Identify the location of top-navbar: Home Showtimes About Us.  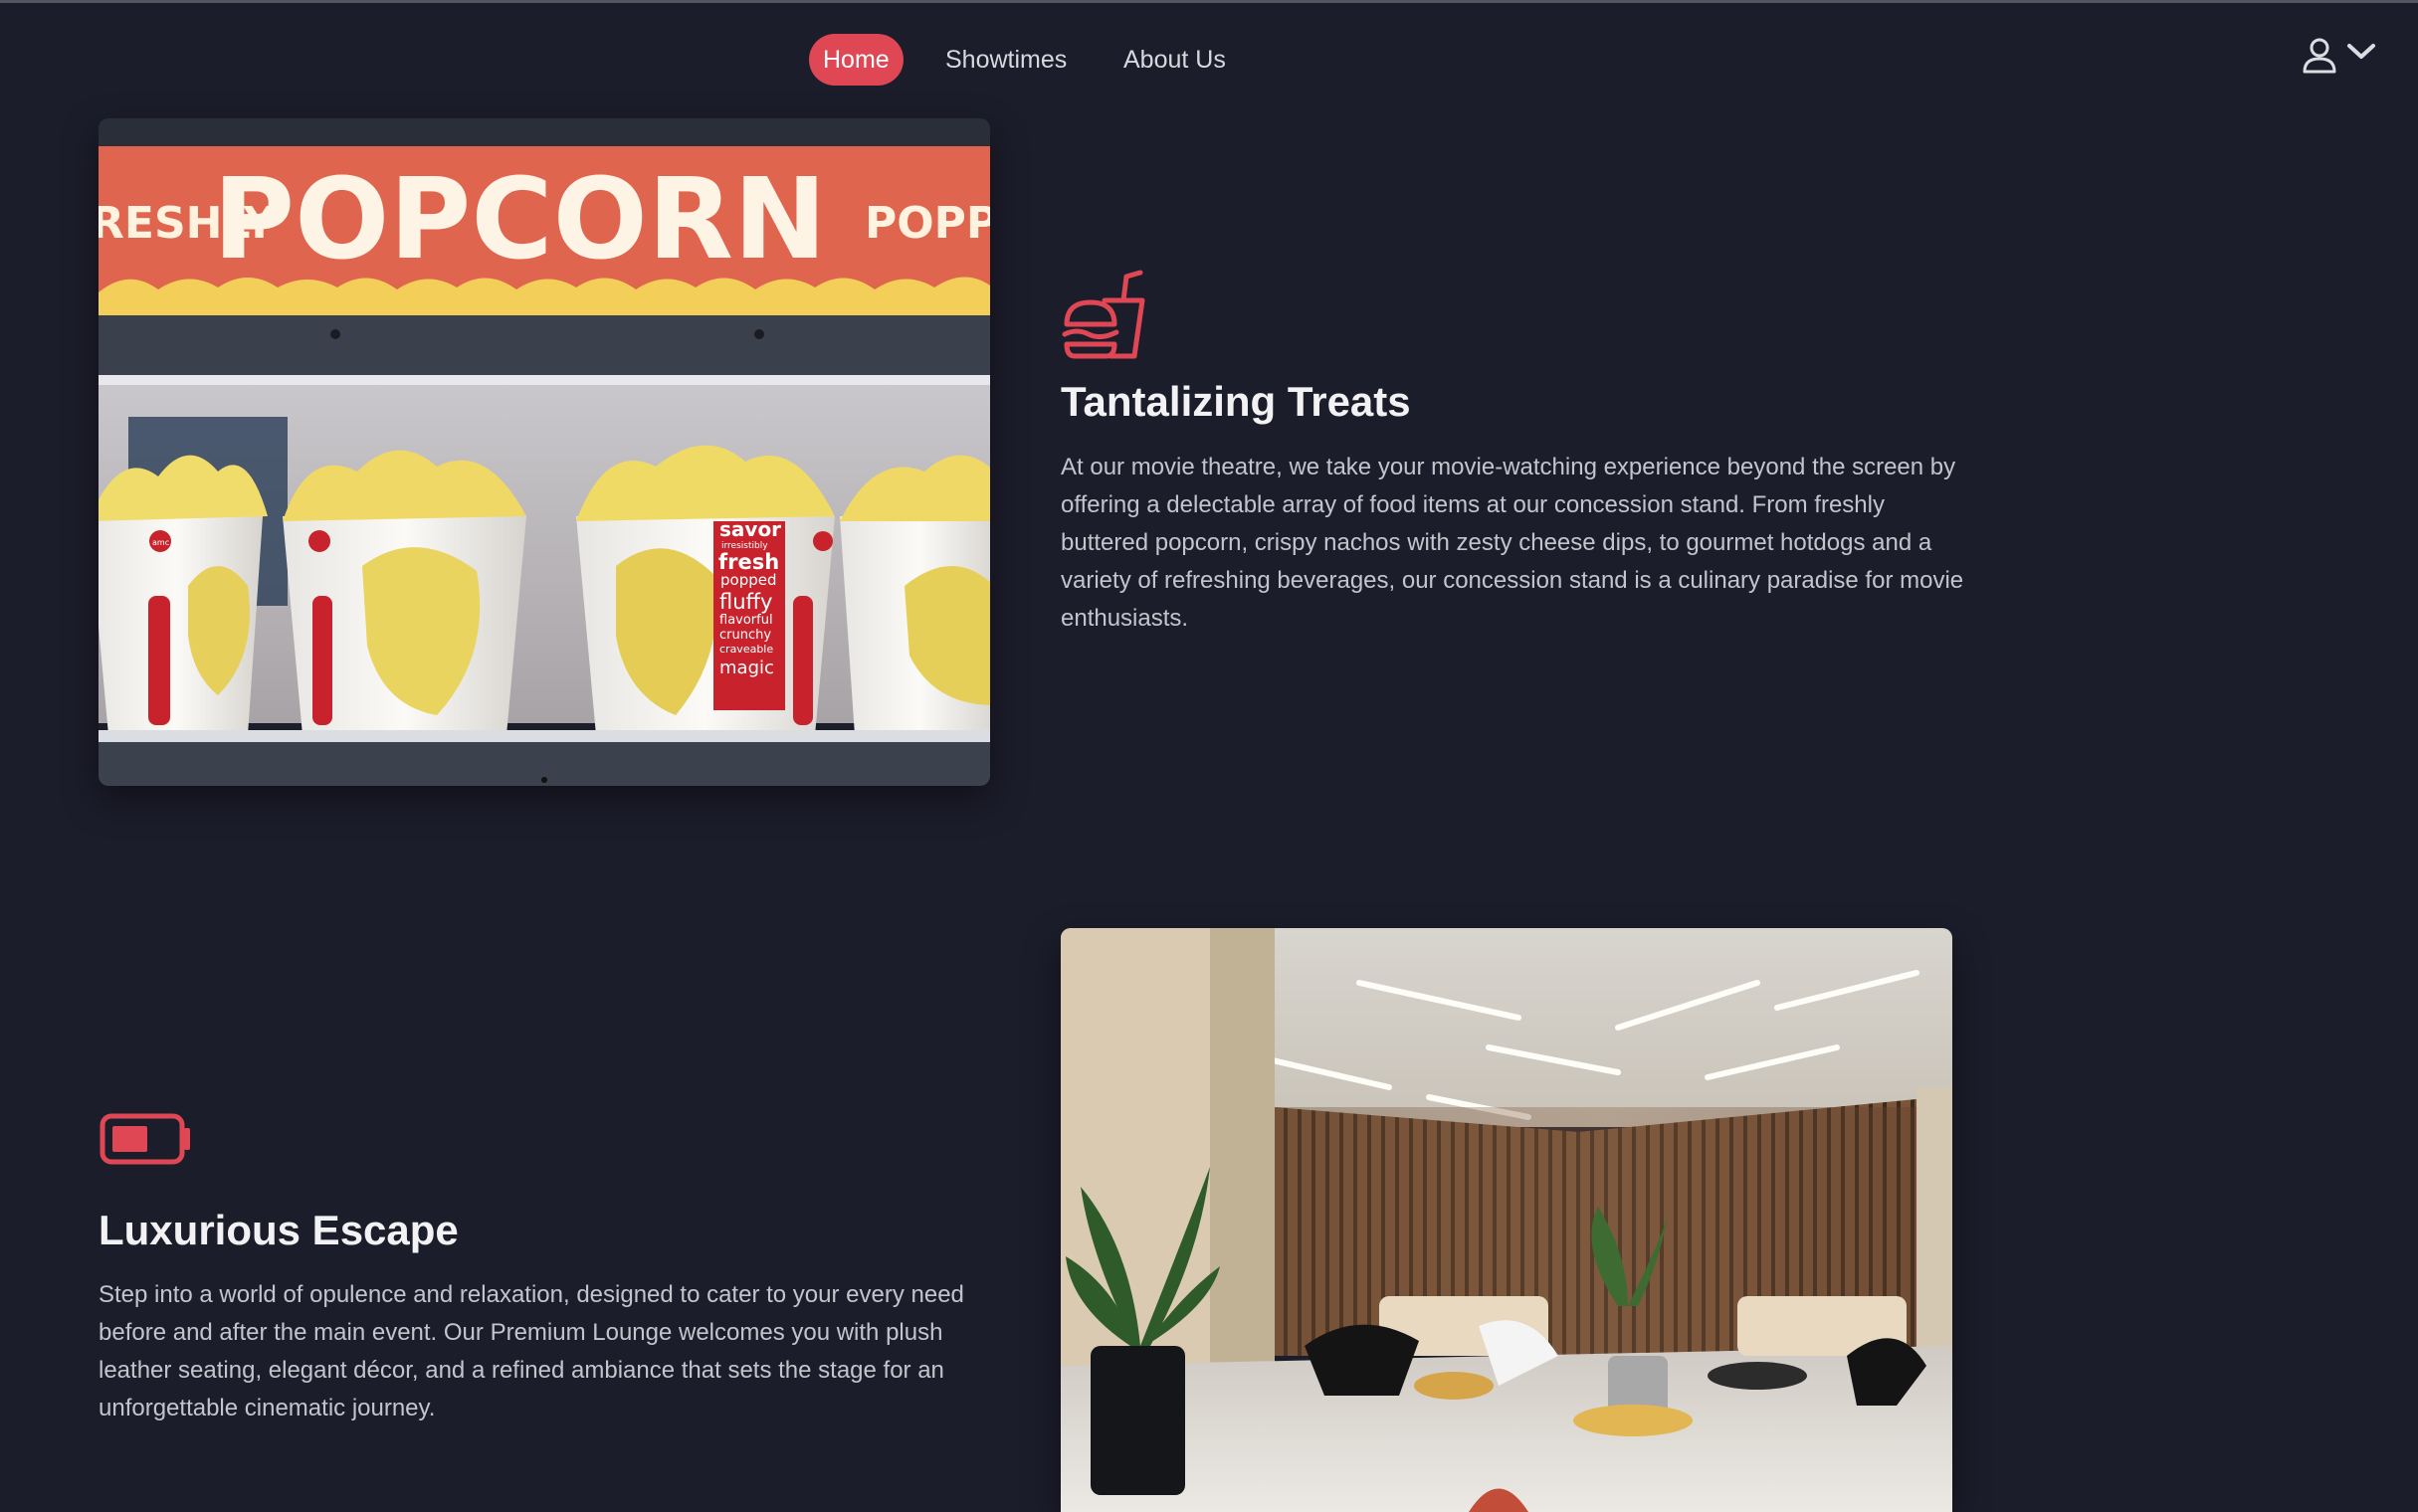
(1209, 54).